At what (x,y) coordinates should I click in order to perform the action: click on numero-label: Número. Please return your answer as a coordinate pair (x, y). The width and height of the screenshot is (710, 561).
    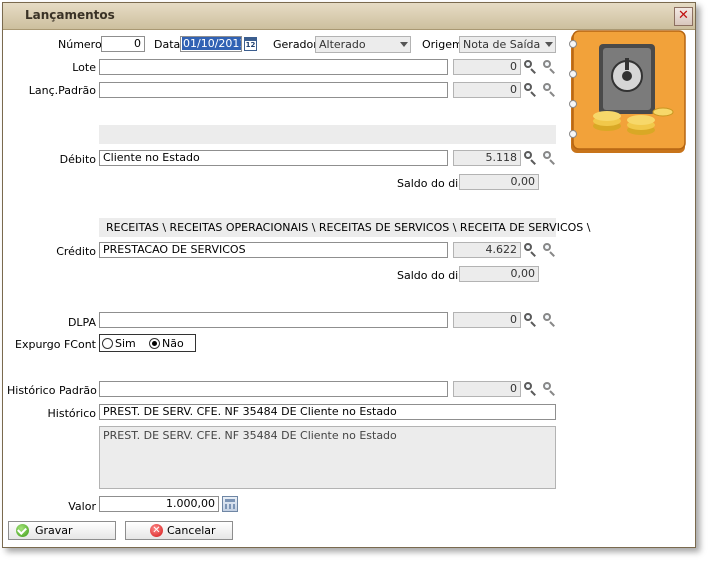
    Looking at the image, I should click on (80, 44).